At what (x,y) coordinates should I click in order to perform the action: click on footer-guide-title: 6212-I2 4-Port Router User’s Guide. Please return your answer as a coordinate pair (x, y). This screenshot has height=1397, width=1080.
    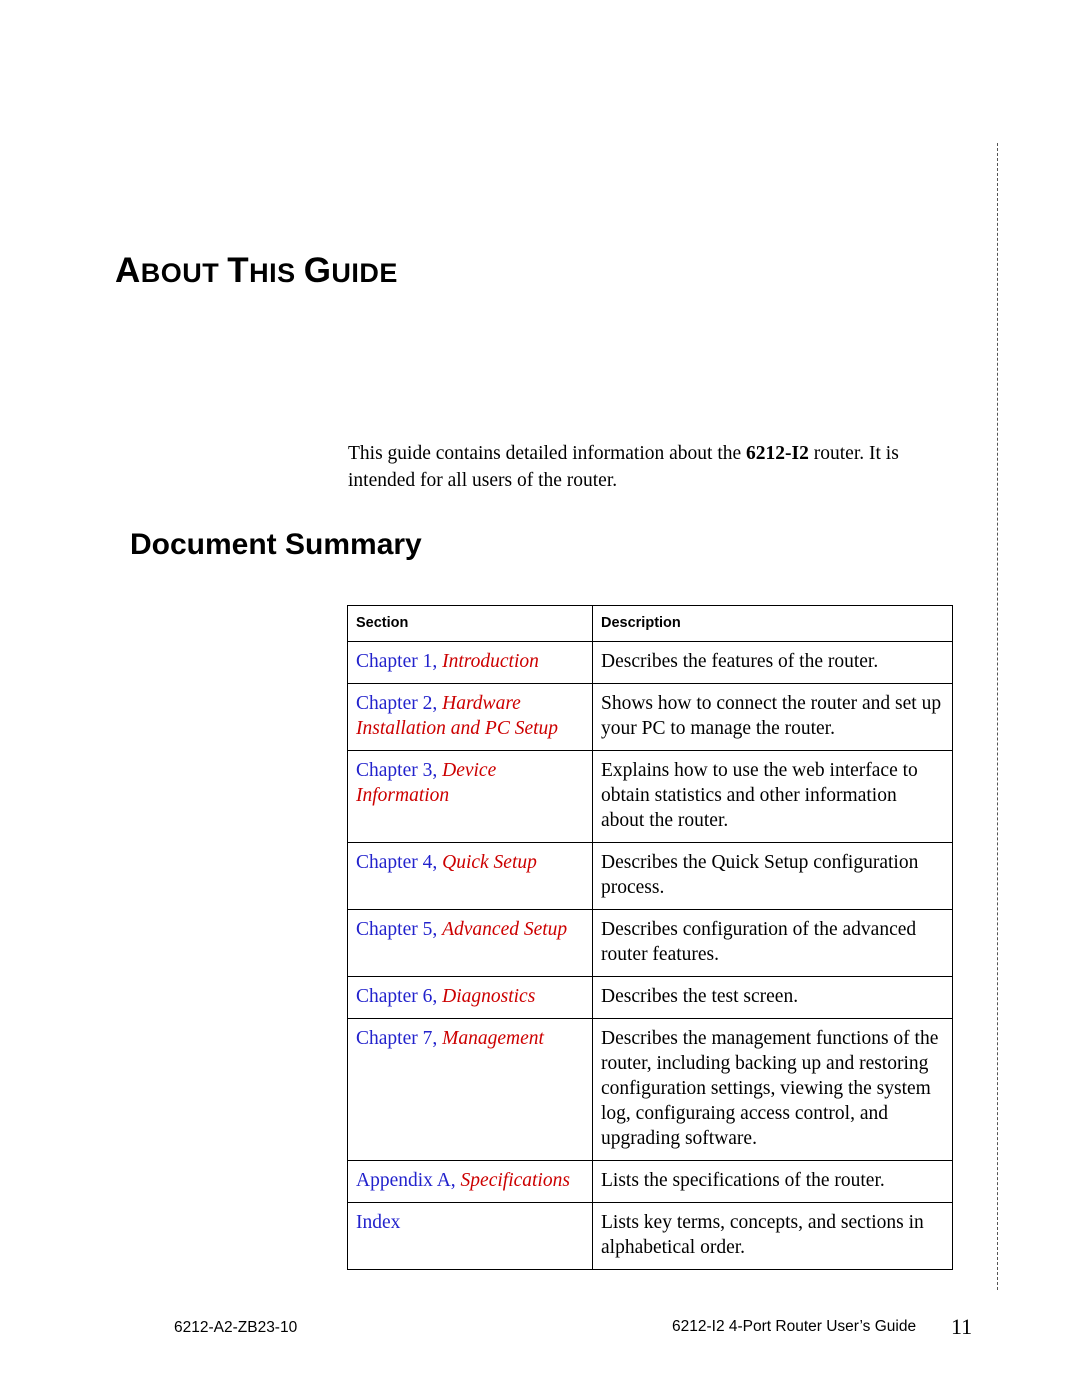
    Looking at the image, I should click on (794, 1326).